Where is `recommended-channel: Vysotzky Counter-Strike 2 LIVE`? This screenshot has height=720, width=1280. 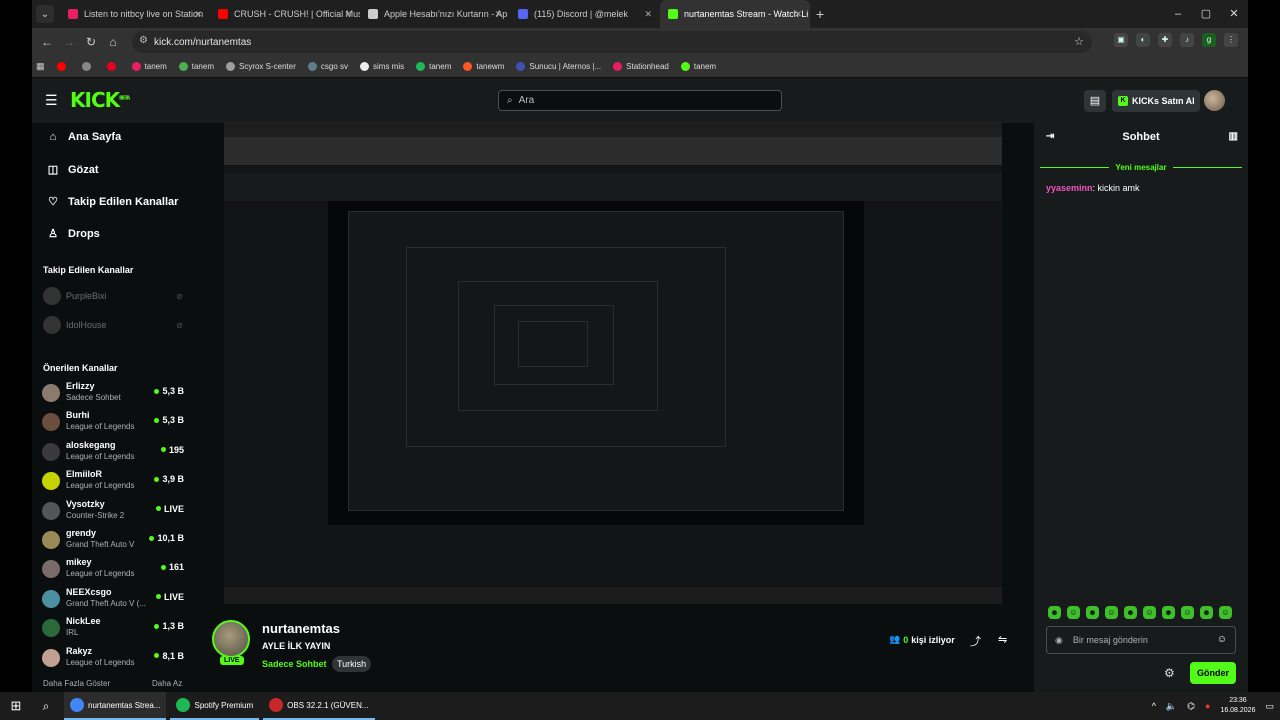 recommended-channel: Vysotzky Counter-Strike 2 LIVE is located at coordinates (113, 511).